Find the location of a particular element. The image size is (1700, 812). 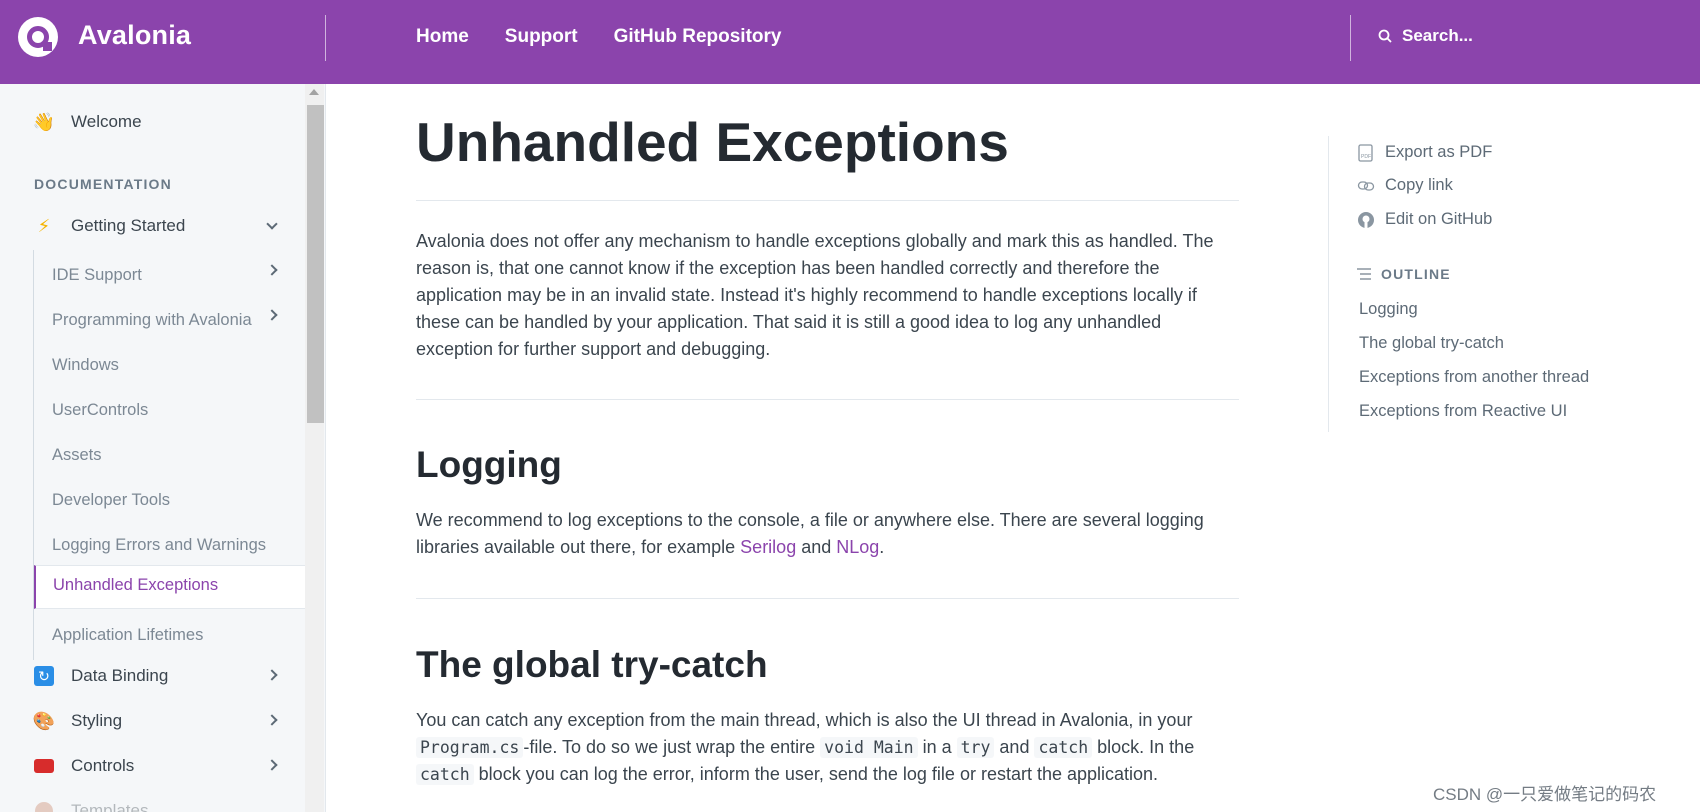

sidebar-item-label: Getting Started is located at coordinates (128, 225).